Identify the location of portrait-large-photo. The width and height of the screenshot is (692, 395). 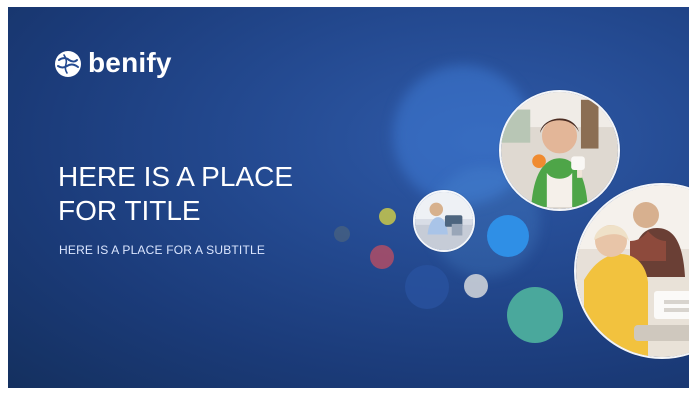
(631, 271).